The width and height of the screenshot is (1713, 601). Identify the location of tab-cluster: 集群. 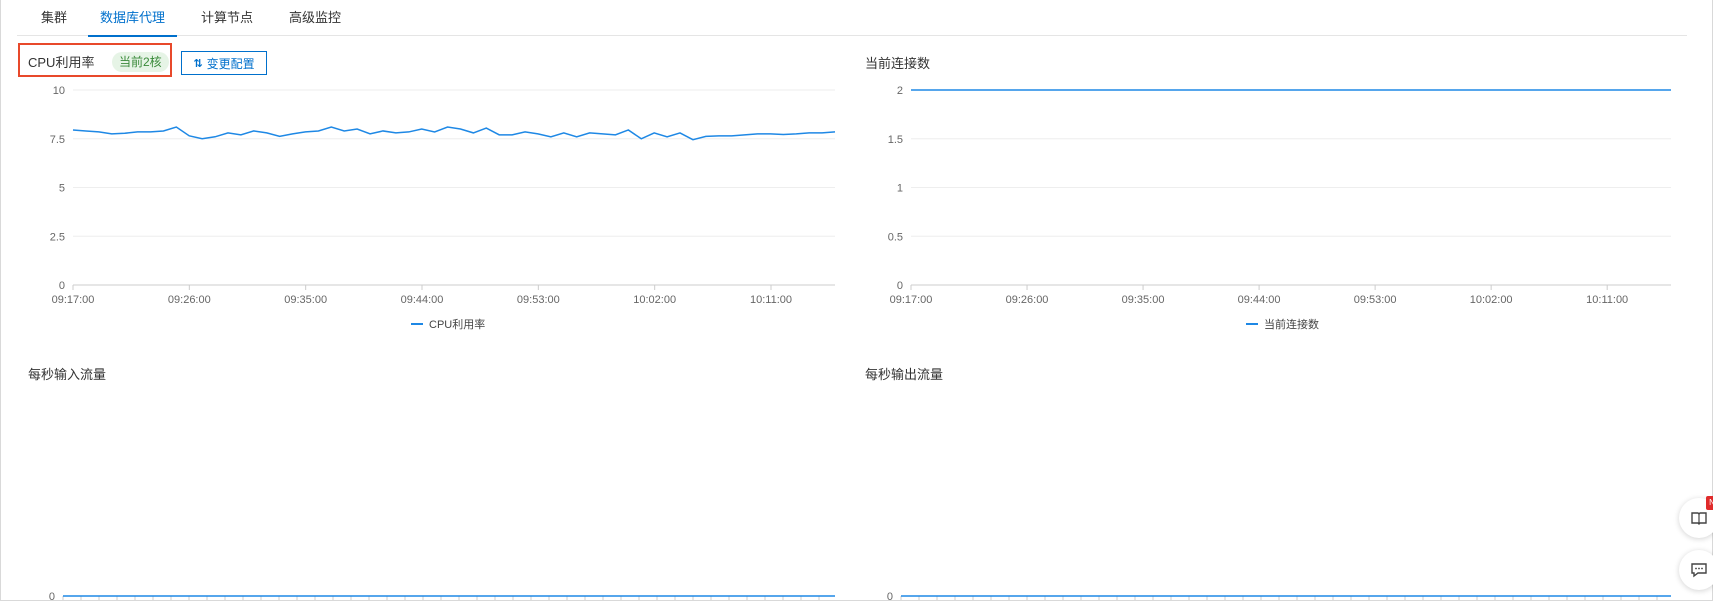
(54, 18).